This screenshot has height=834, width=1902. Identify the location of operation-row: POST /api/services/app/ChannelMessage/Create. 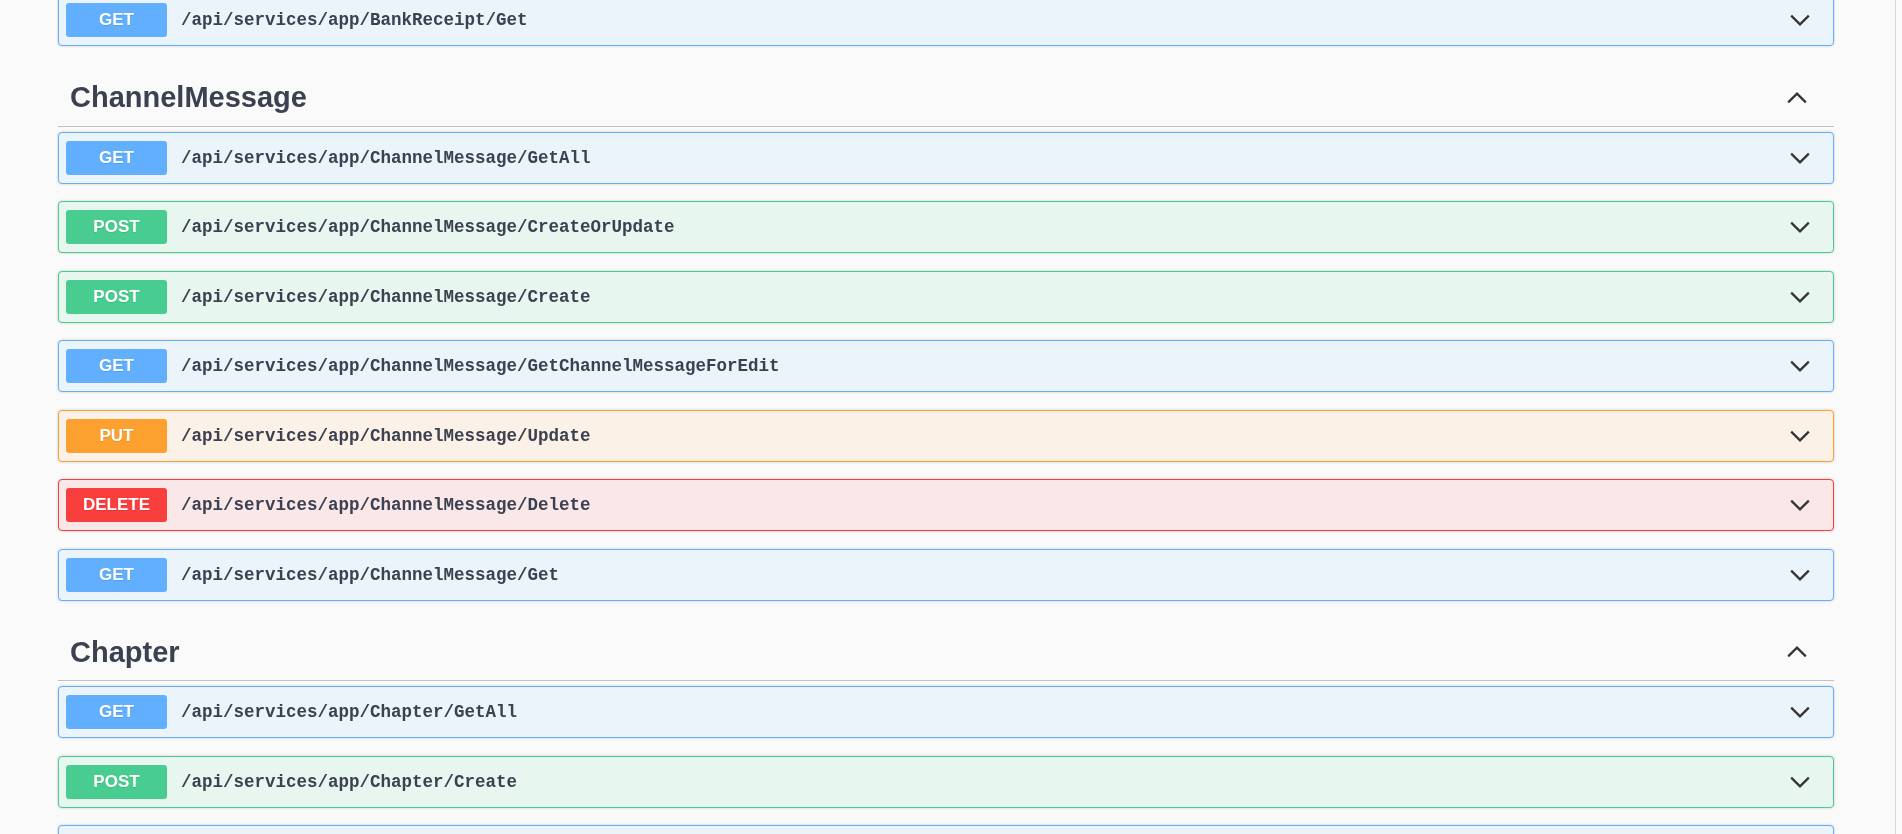
(946, 296).